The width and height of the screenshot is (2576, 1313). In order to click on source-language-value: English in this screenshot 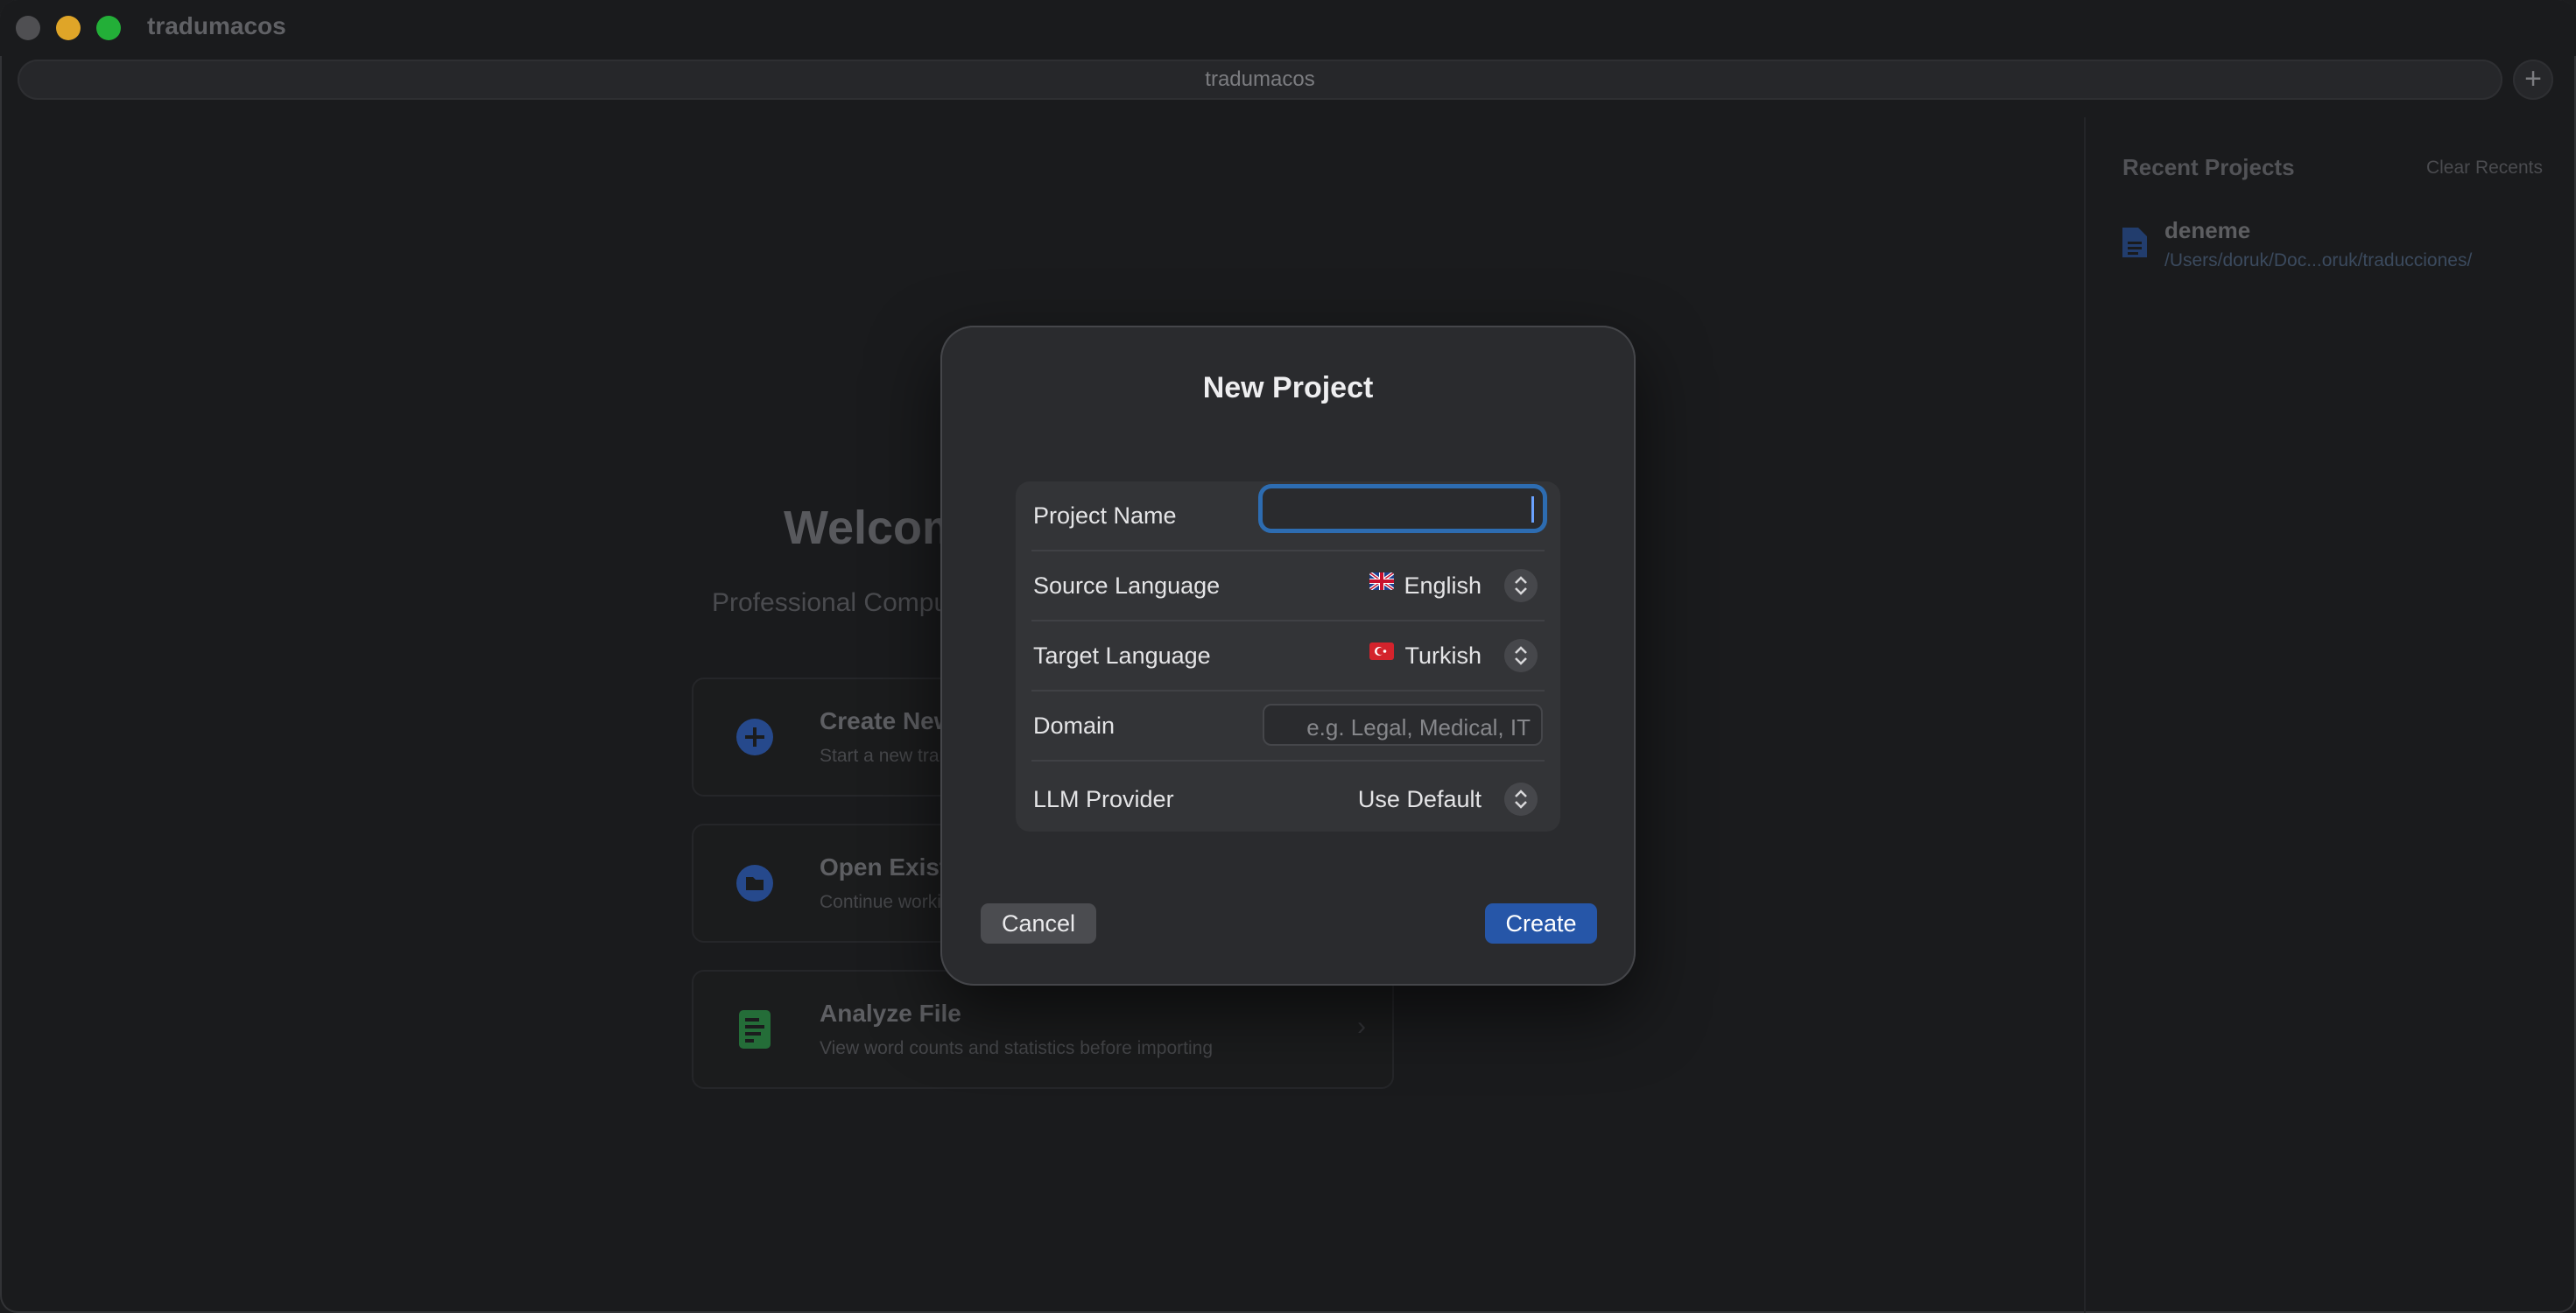, I will do `click(1443, 585)`.